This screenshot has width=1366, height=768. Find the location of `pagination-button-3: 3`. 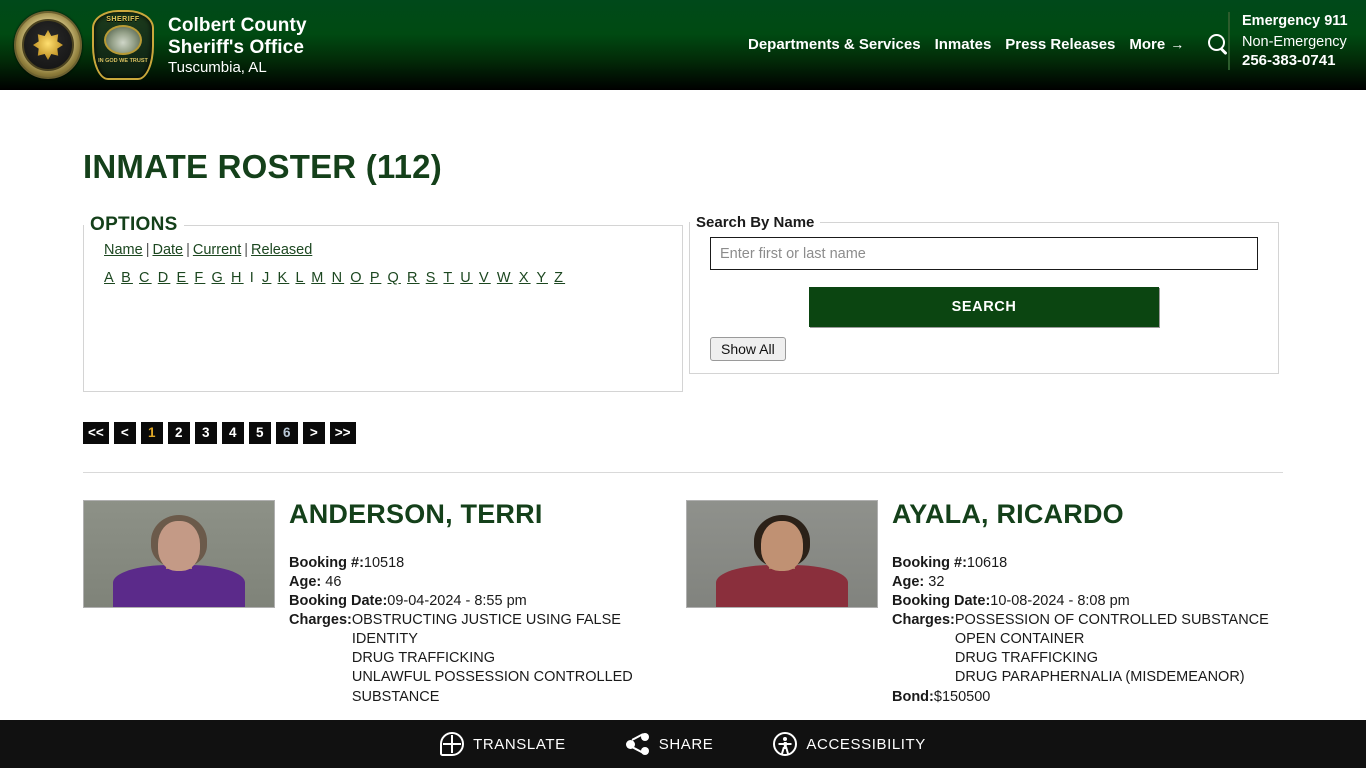

pagination-button-3: 3 is located at coordinates (205, 433).